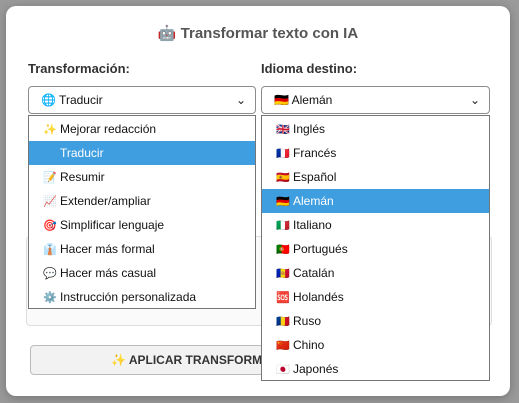  I want to click on transform-option-icon: ⚙️, so click(50, 298).